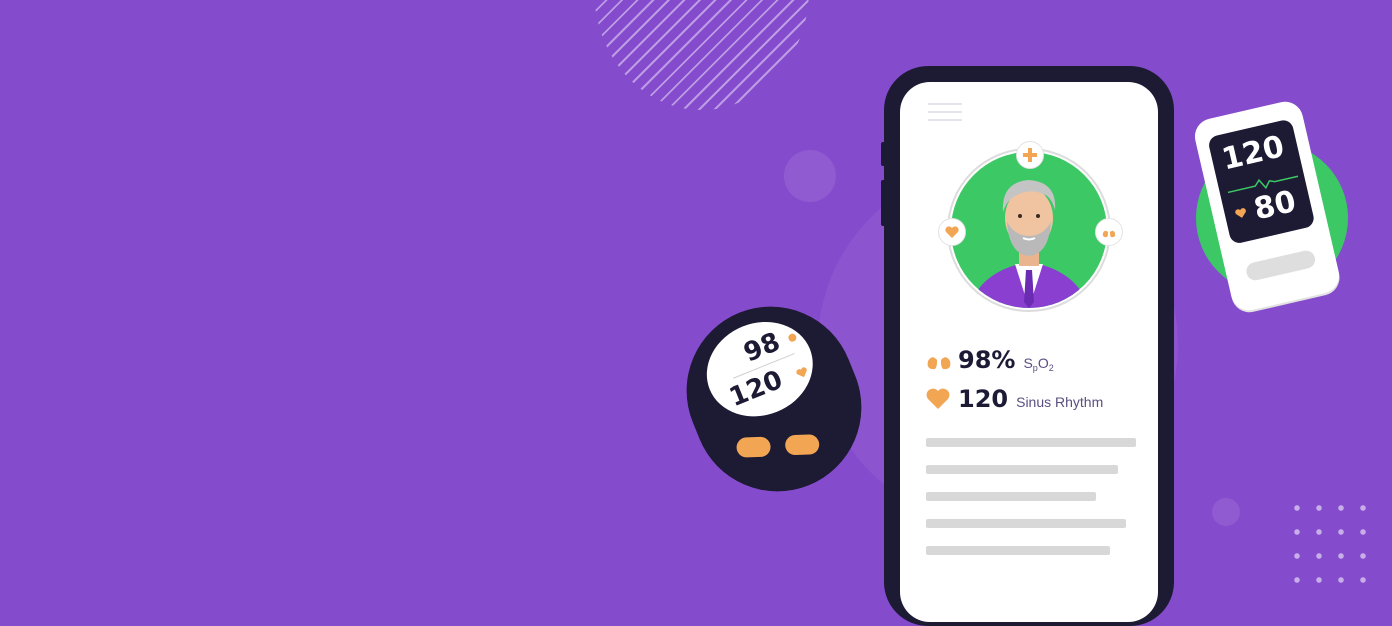 The width and height of the screenshot is (1392, 626). What do you see at coordinates (762, 348) in the screenshot?
I see `oximeter-spo2: 98` at bounding box center [762, 348].